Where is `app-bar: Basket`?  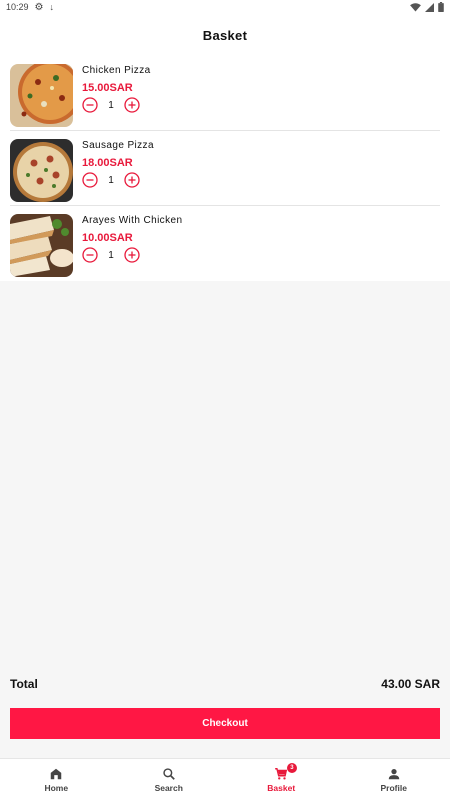
app-bar: Basket is located at coordinates (225, 35).